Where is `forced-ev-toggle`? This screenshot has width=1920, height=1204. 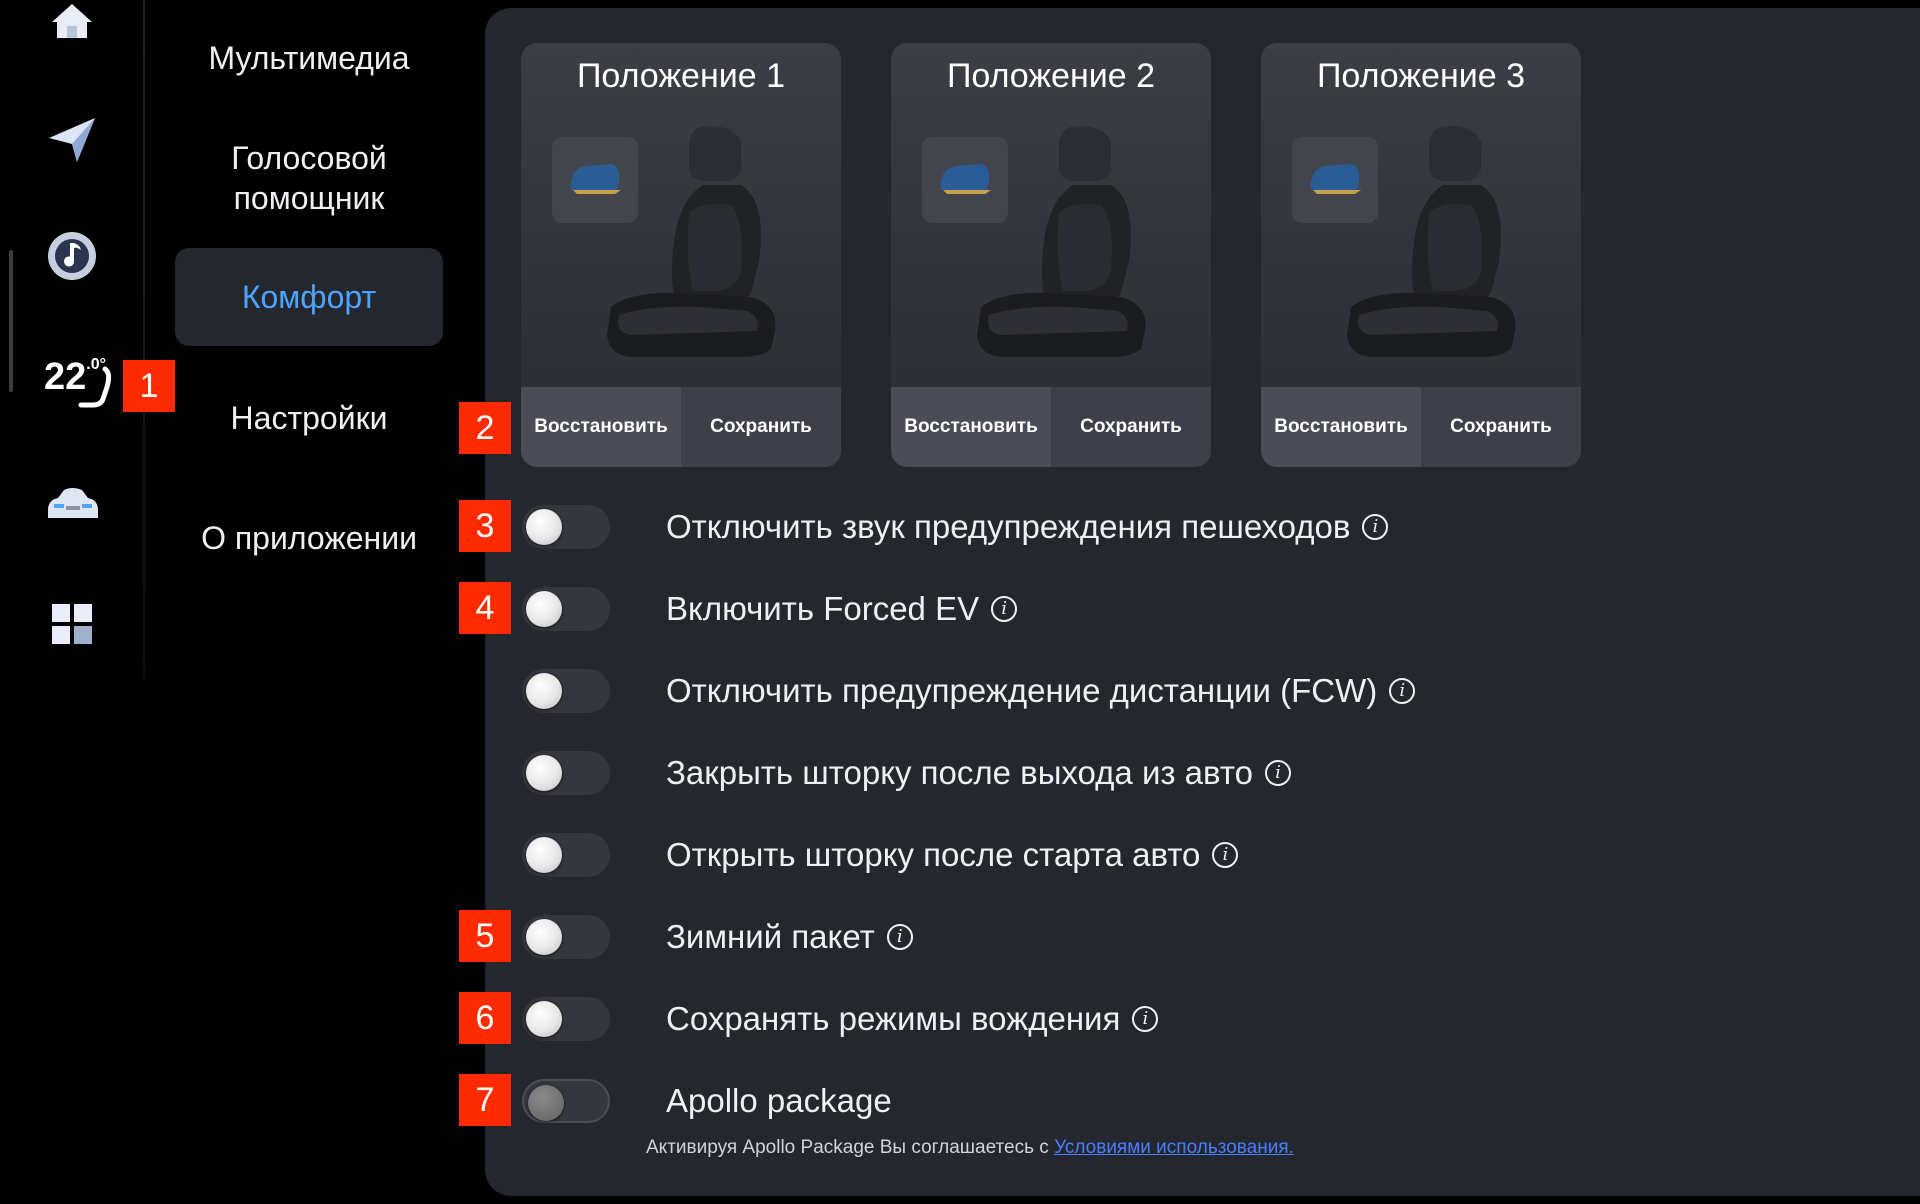
forced-ev-toggle is located at coordinates (566, 609).